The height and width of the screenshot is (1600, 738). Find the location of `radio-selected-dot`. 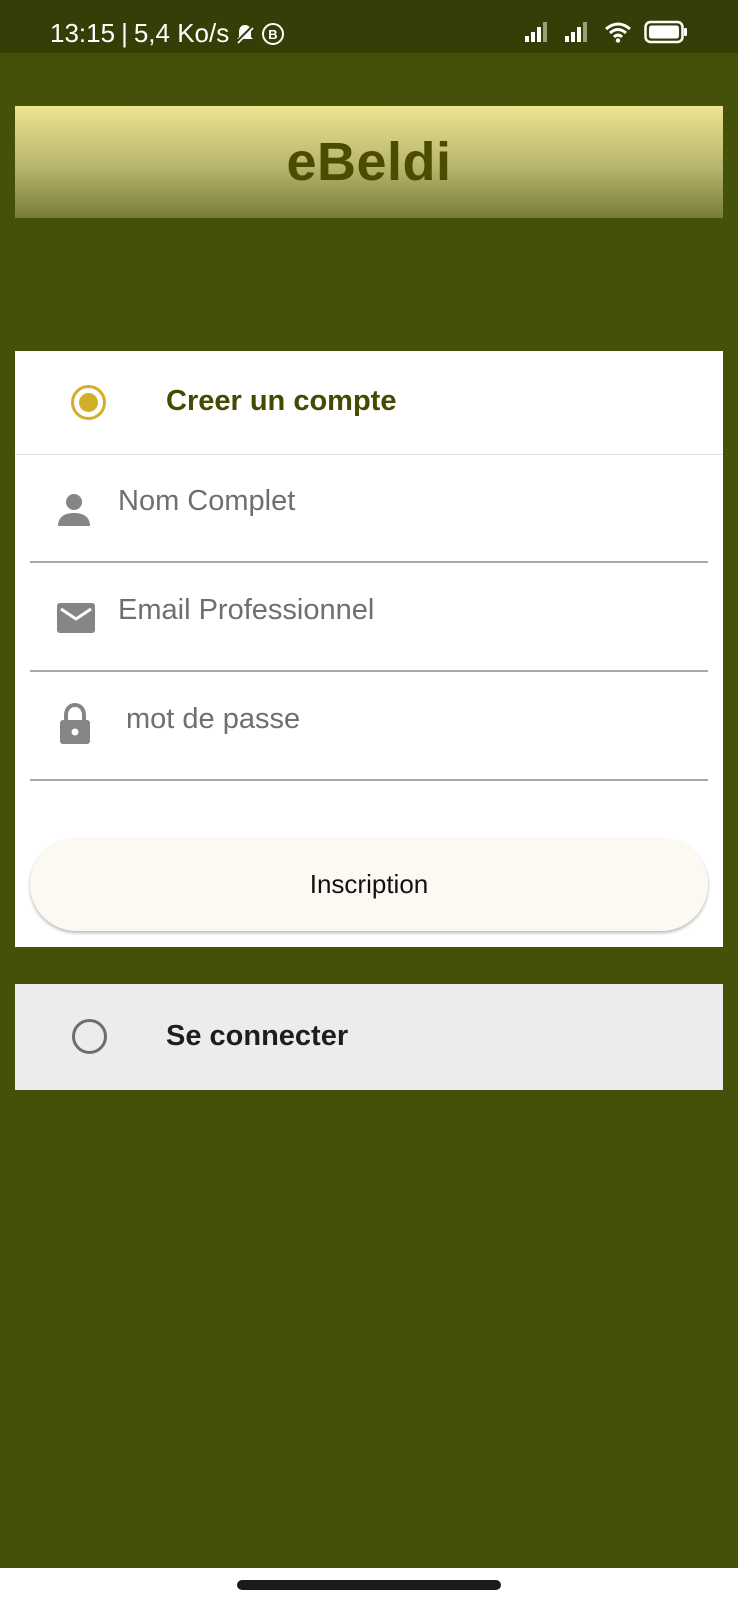

radio-selected-dot is located at coordinates (88, 402).